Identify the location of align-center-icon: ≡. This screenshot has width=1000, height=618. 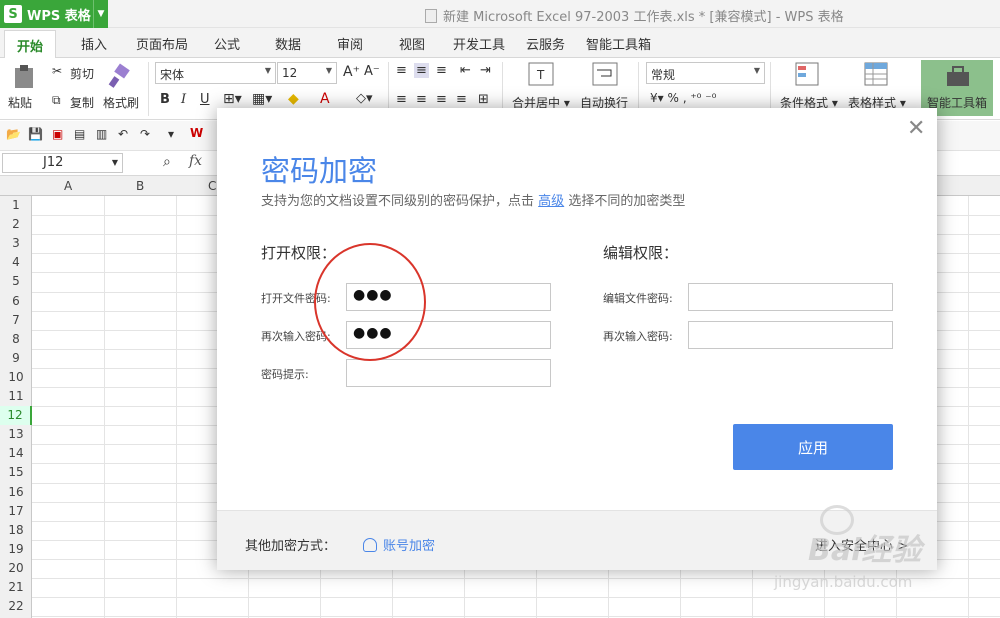
(421, 99).